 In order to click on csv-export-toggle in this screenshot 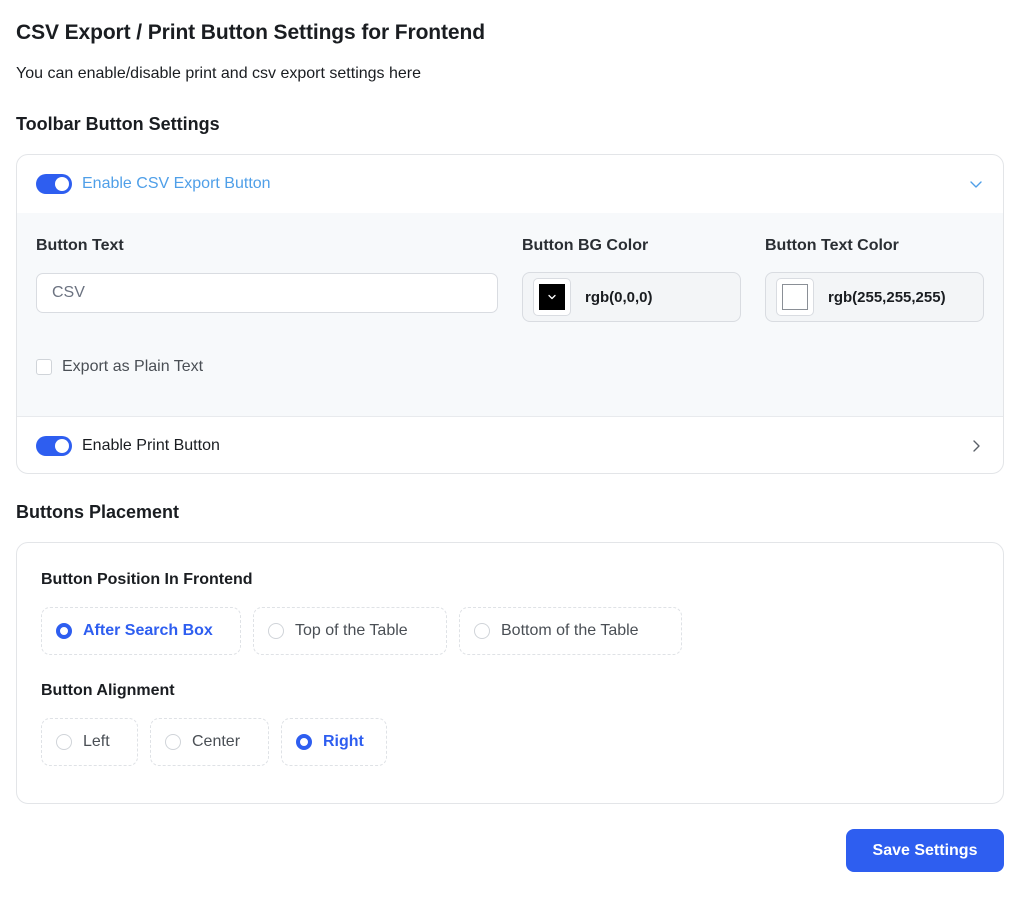, I will do `click(54, 184)`.